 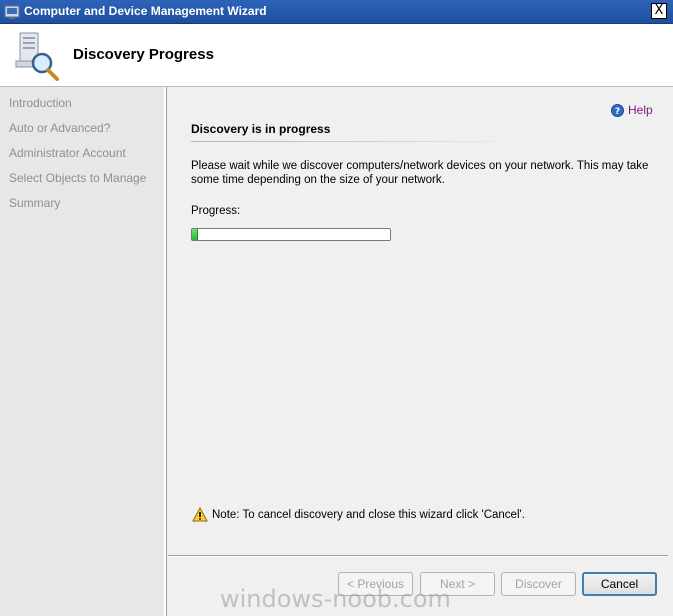 I want to click on help-icon: ?, so click(x=617, y=110).